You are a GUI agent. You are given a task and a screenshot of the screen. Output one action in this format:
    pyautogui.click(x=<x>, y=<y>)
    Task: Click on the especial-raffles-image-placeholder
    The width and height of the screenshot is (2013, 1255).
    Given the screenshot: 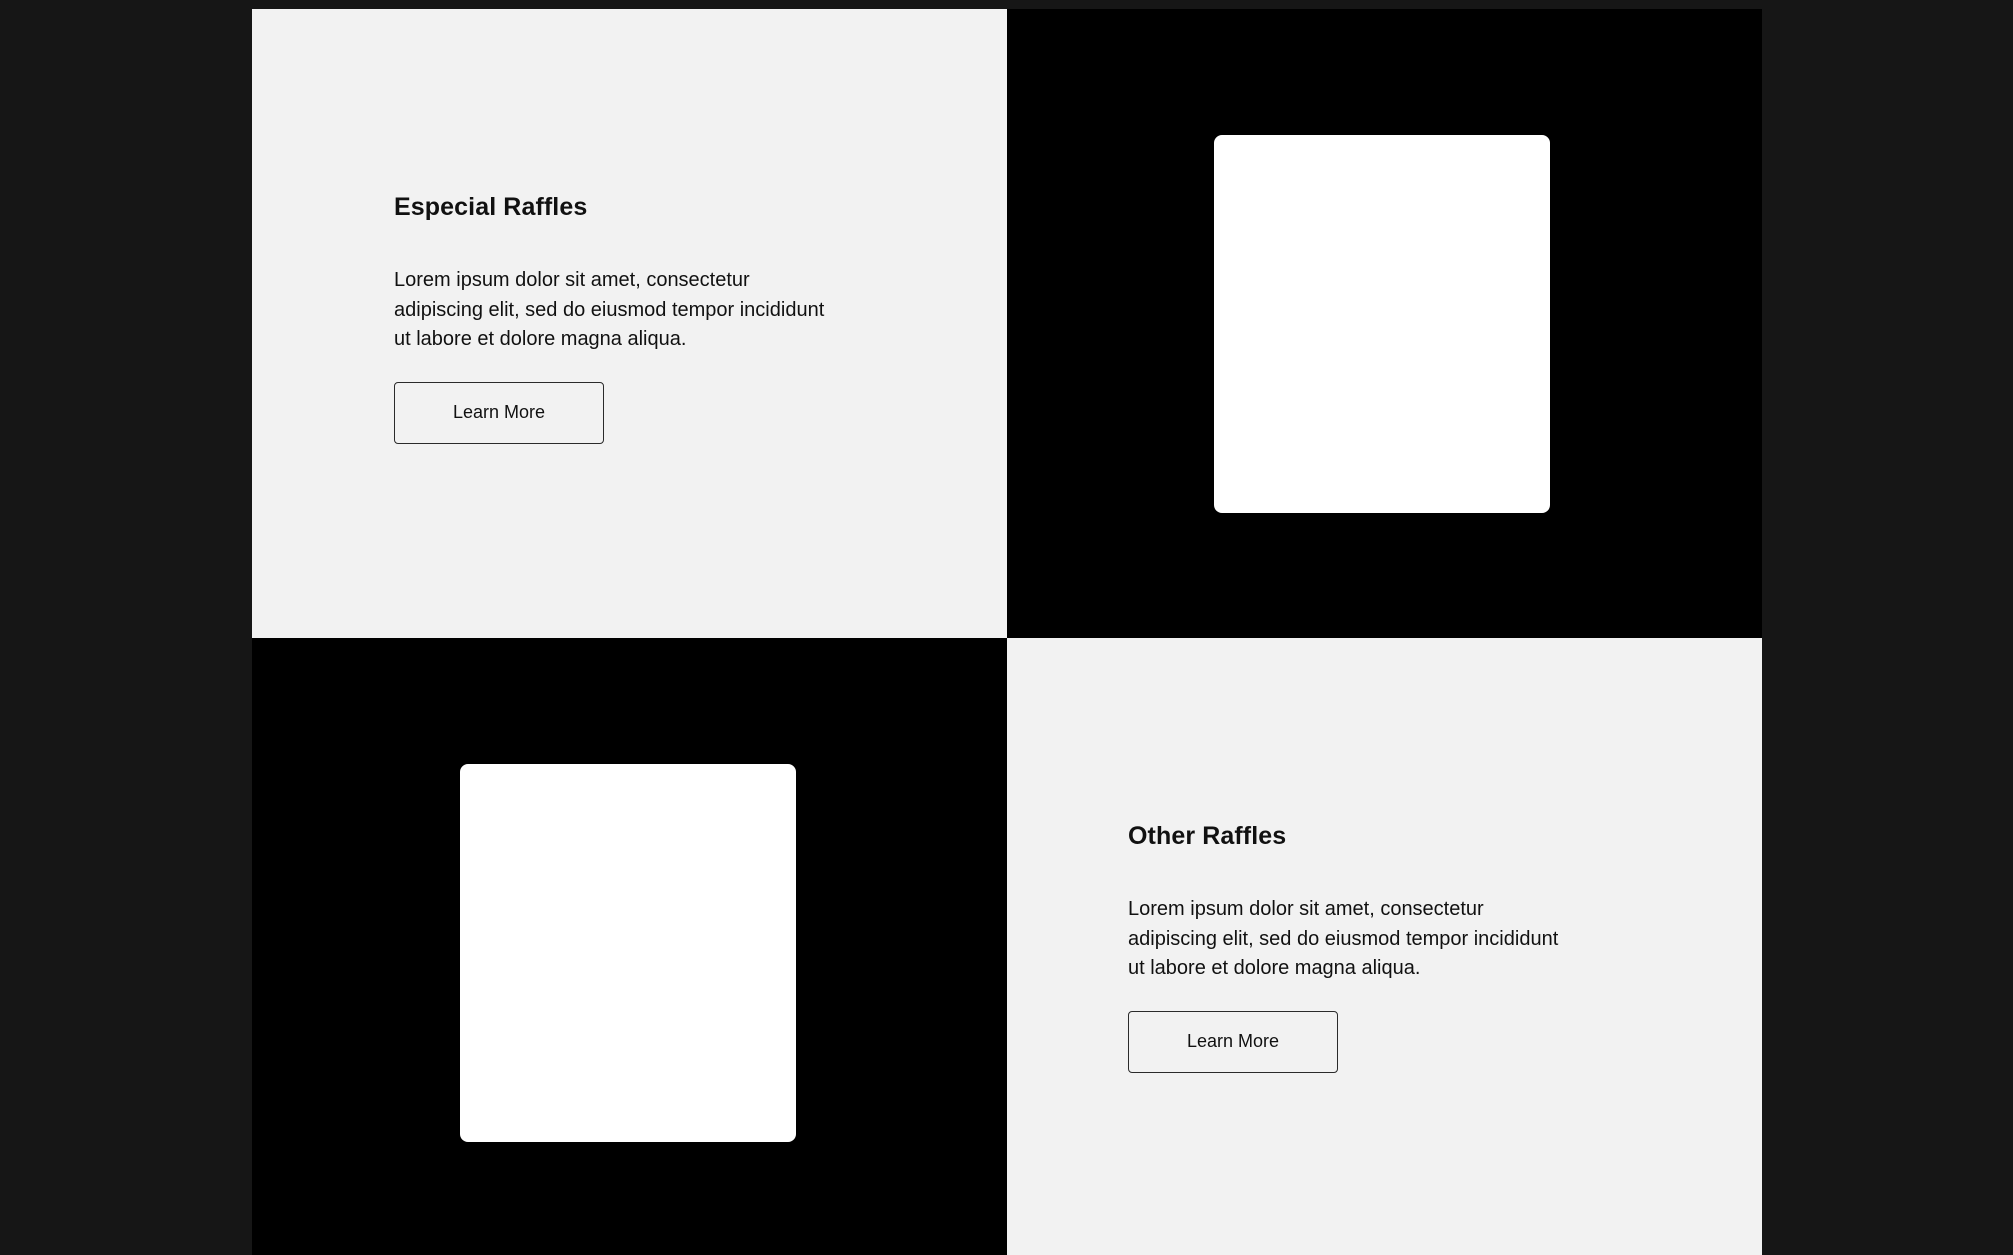 What is the action you would take?
    pyautogui.click(x=1382, y=324)
    